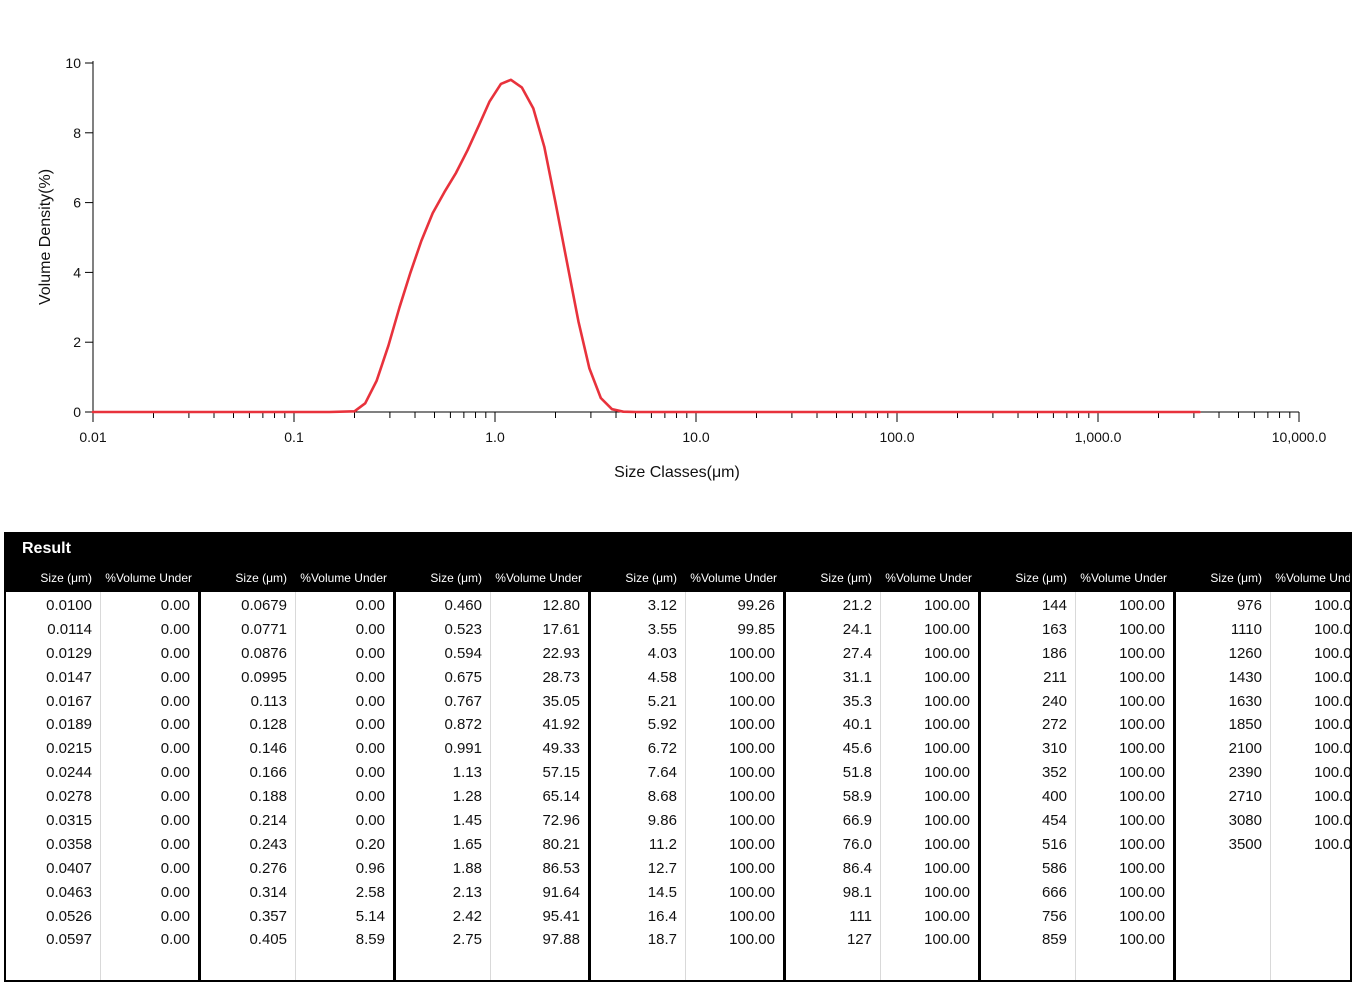 This screenshot has width=1356, height=990. I want to click on size-cell: 0.0995, so click(264, 677).